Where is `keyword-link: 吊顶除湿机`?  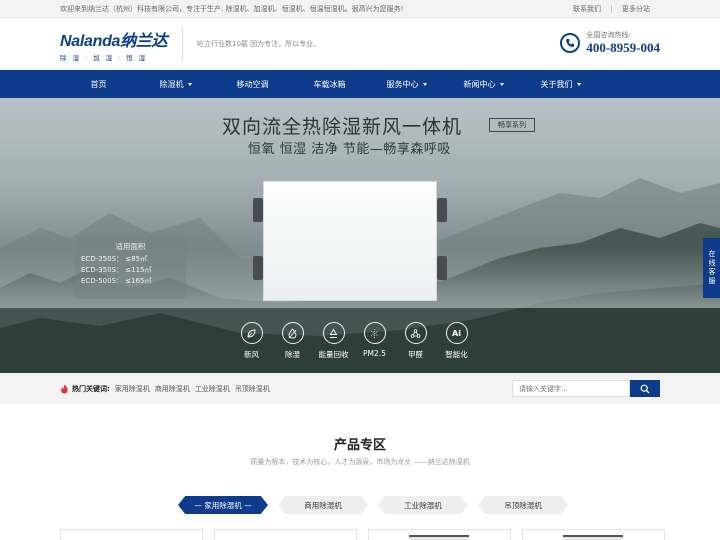 keyword-link: 吊顶除湿机 is located at coordinates (252, 389).